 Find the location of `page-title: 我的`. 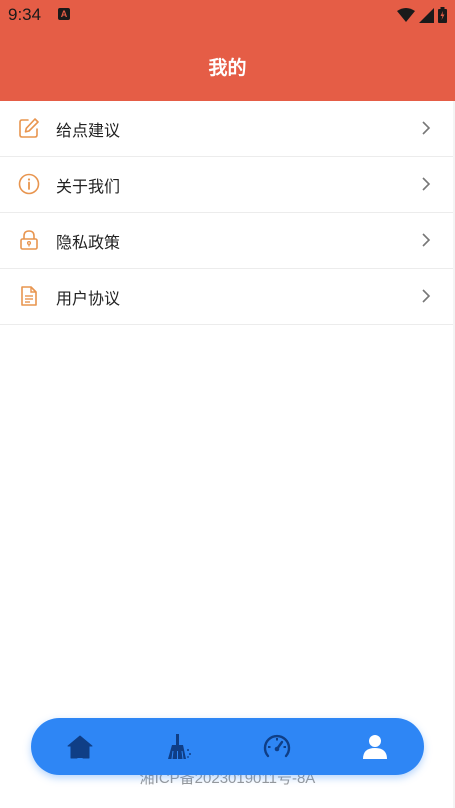

page-title: 我的 is located at coordinates (227, 68).